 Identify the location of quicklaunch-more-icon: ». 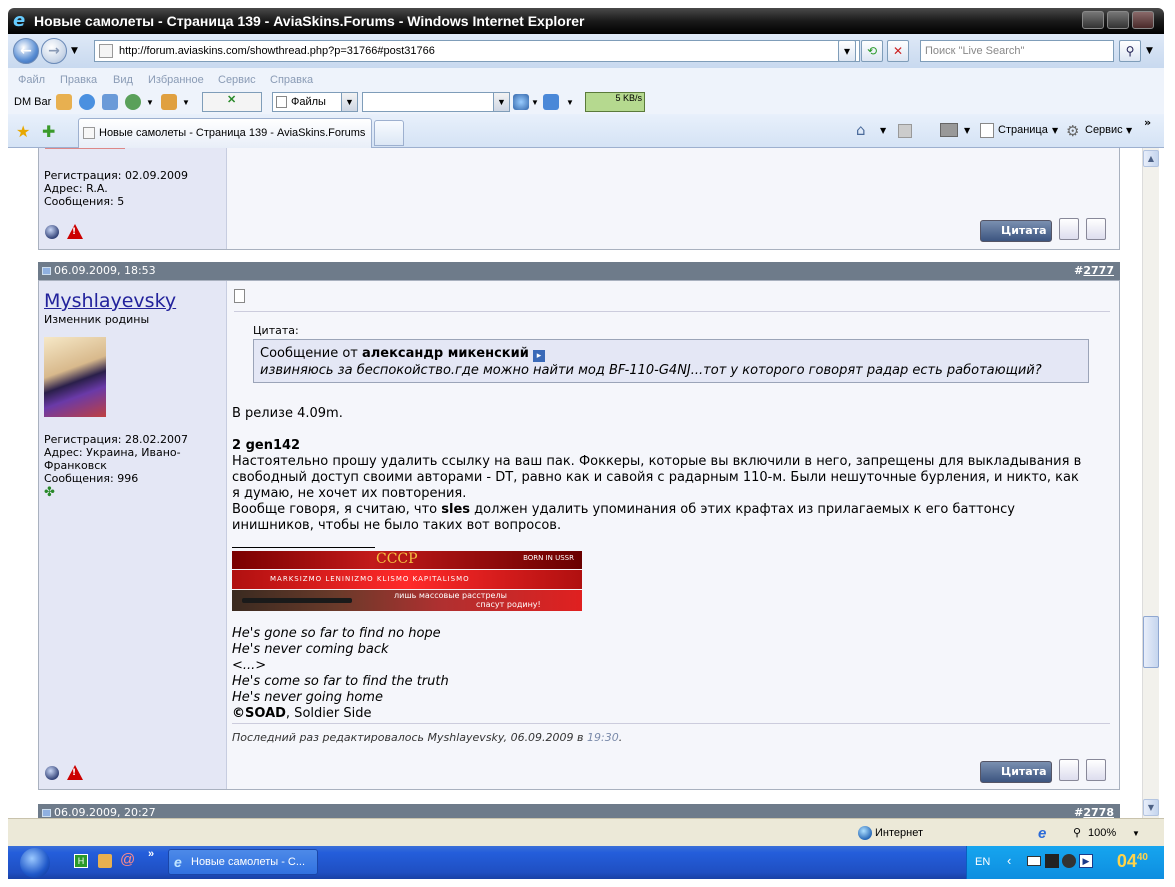
(151, 854).